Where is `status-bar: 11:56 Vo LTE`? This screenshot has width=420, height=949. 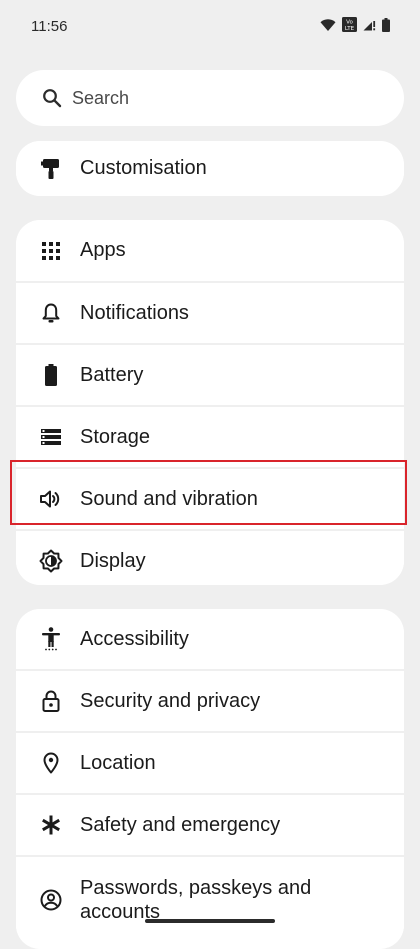
status-bar: 11:56 Vo LTE is located at coordinates (210, 27).